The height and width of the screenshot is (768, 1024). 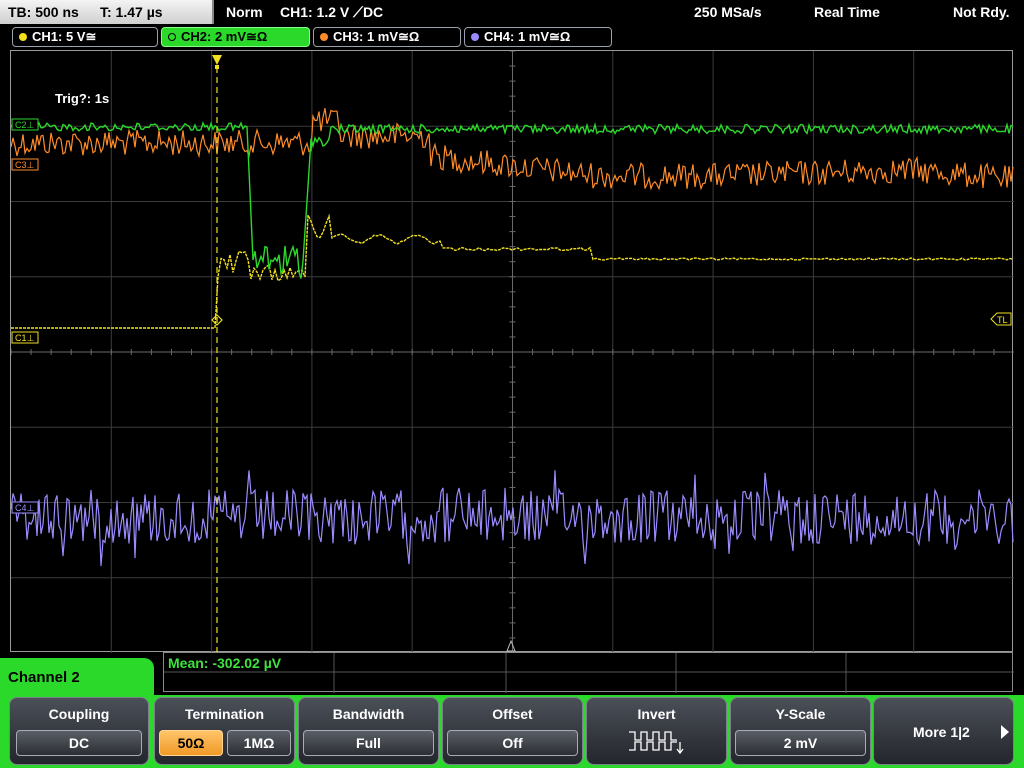 I want to click on ch2-tab-label: CH2: 2 mV≅Ω, so click(x=224, y=36).